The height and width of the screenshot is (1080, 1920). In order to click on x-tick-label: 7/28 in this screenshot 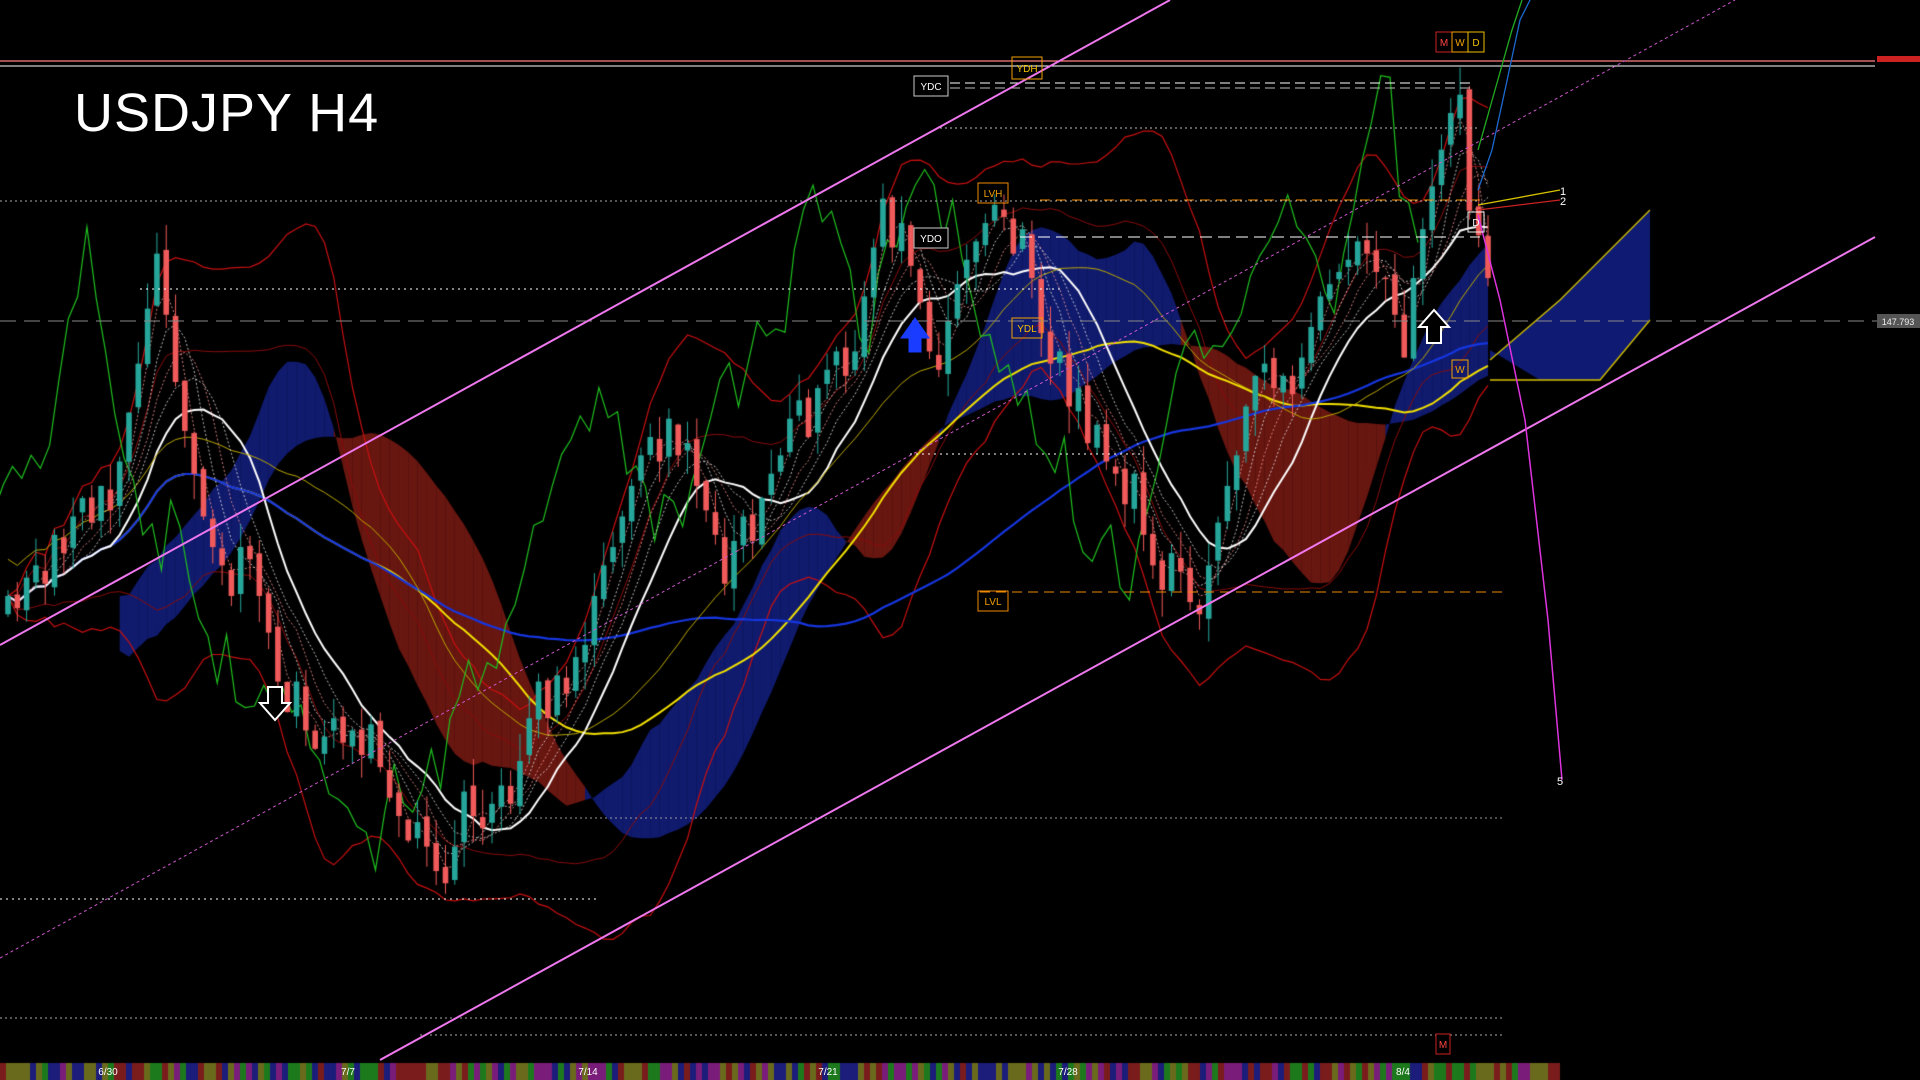, I will do `click(1068, 1072)`.